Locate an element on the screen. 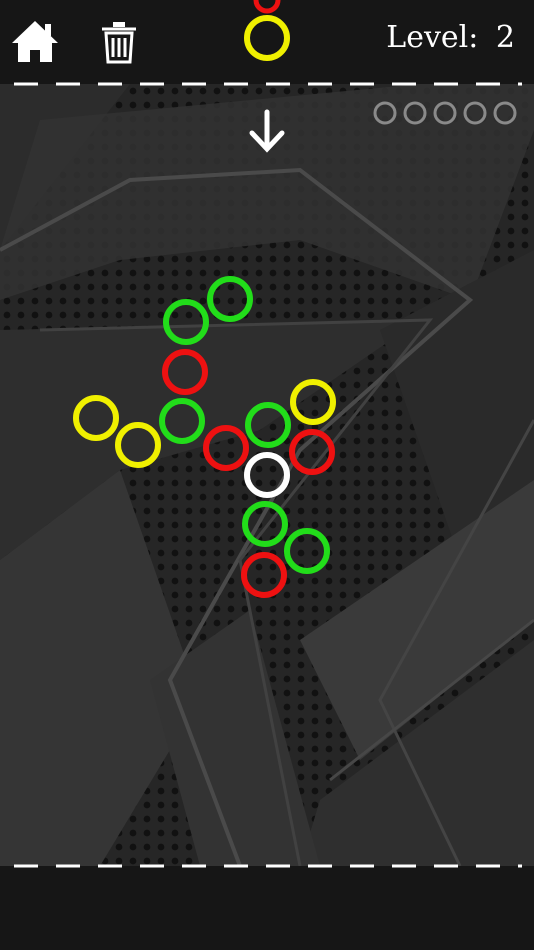 This screenshot has width=534, height=950. level-indicator: Level: 2 is located at coordinates (450, 37).